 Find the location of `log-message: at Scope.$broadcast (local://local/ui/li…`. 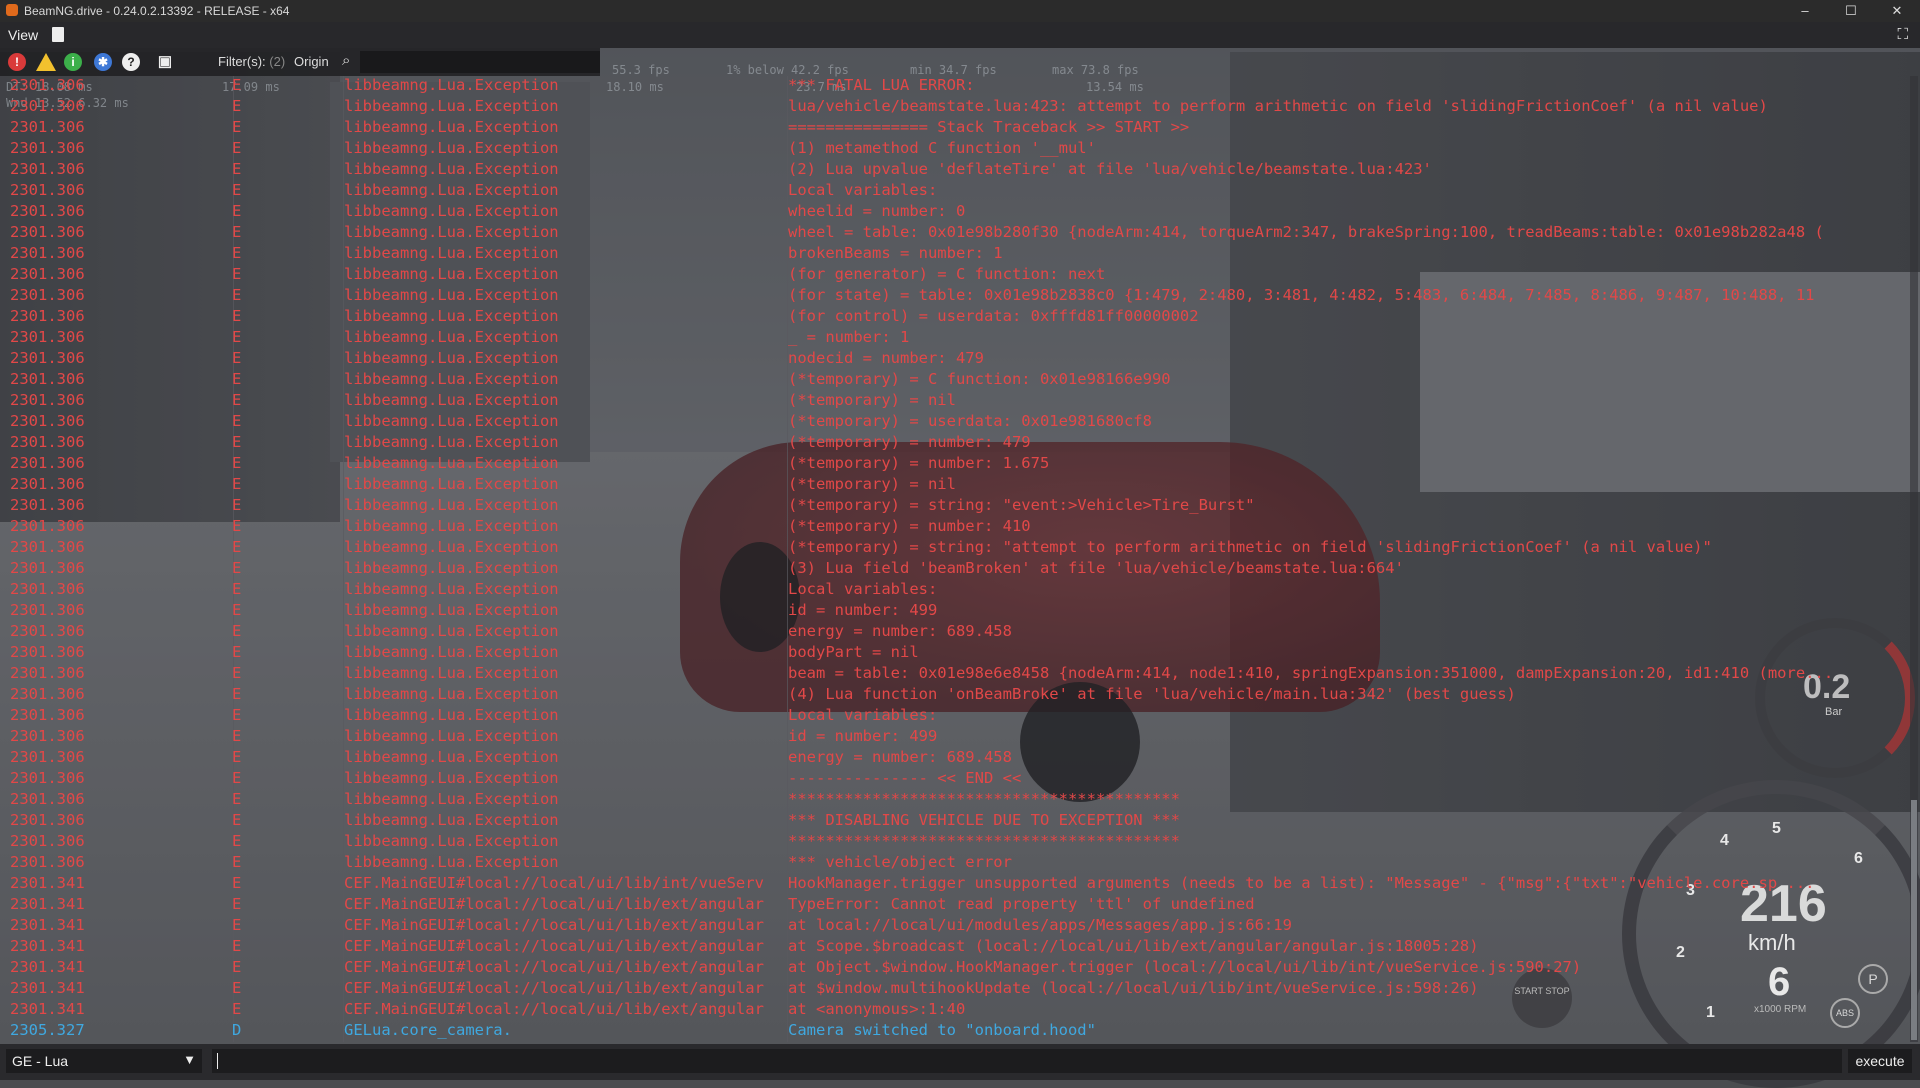

log-message: at Scope.$broadcast (local://local/ui/li… is located at coordinates (1133, 946).